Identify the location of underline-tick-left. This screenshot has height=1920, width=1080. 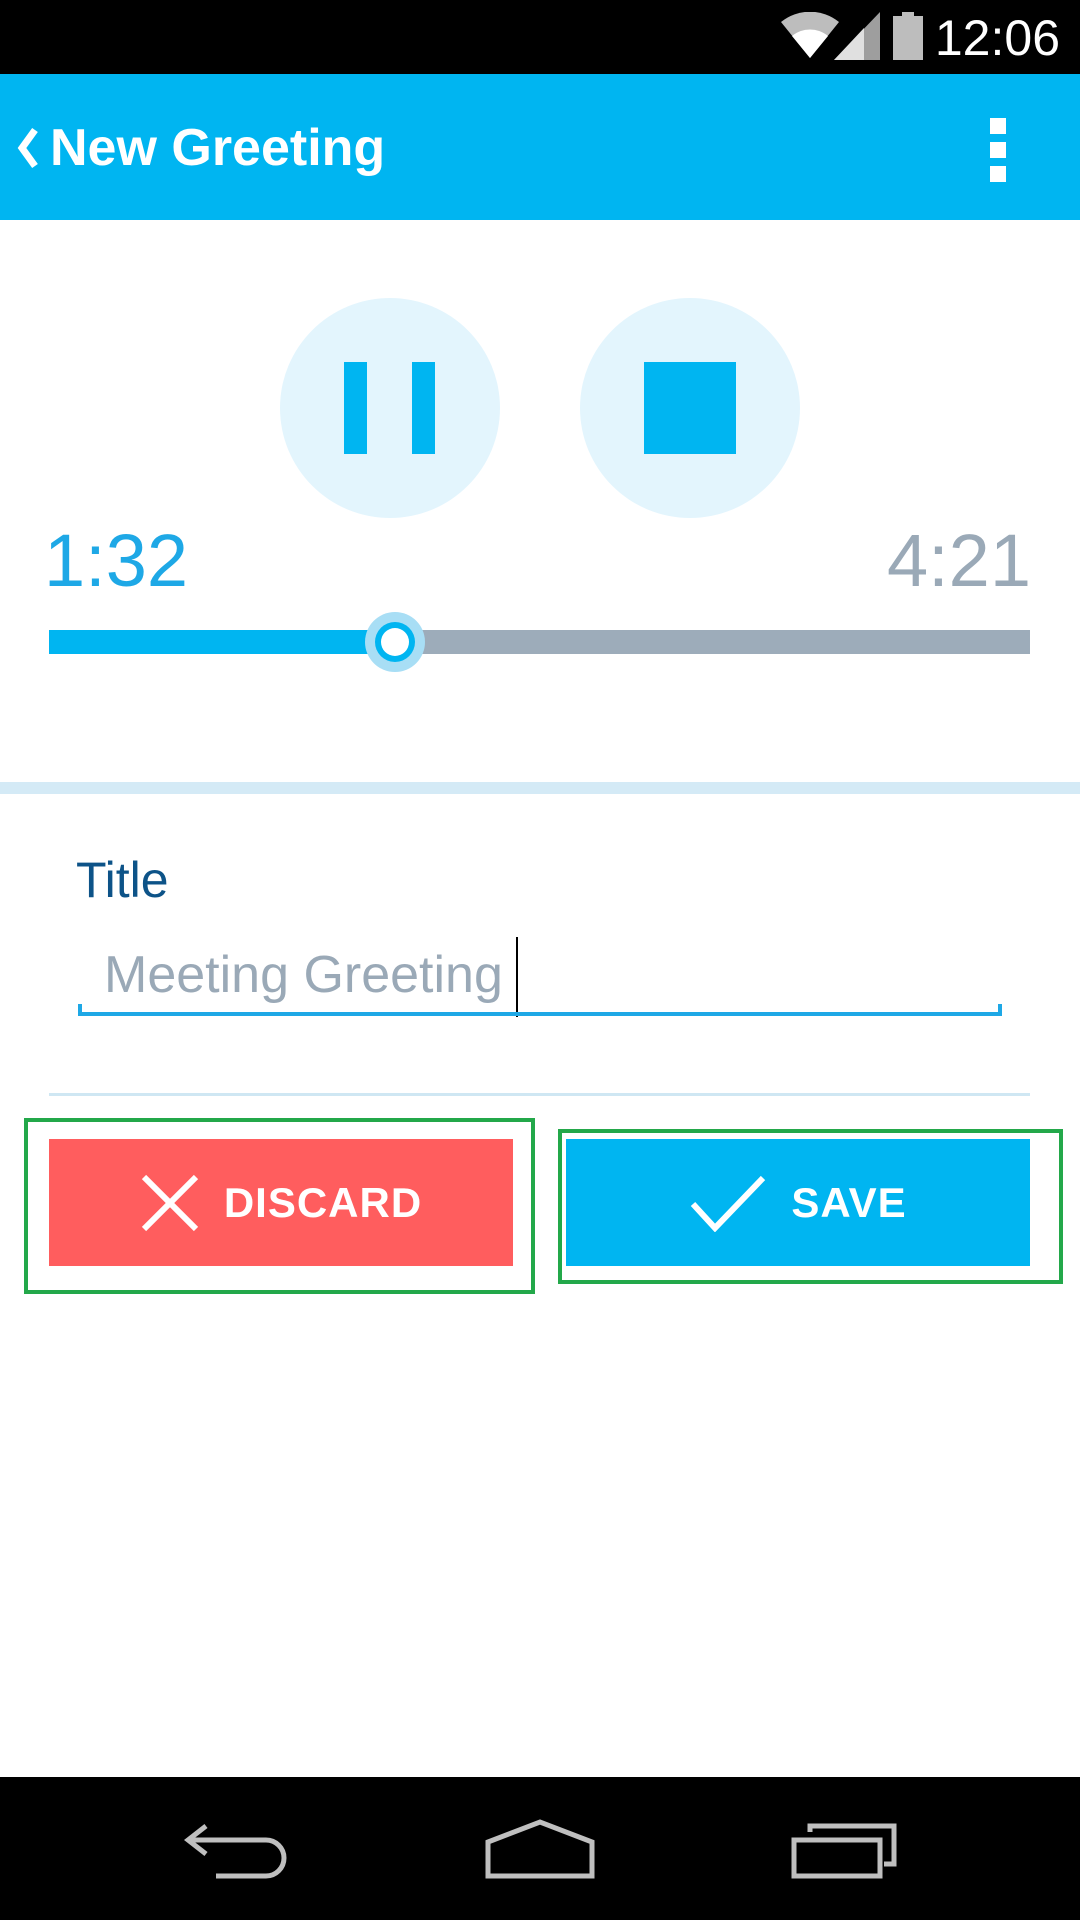
(80, 1010).